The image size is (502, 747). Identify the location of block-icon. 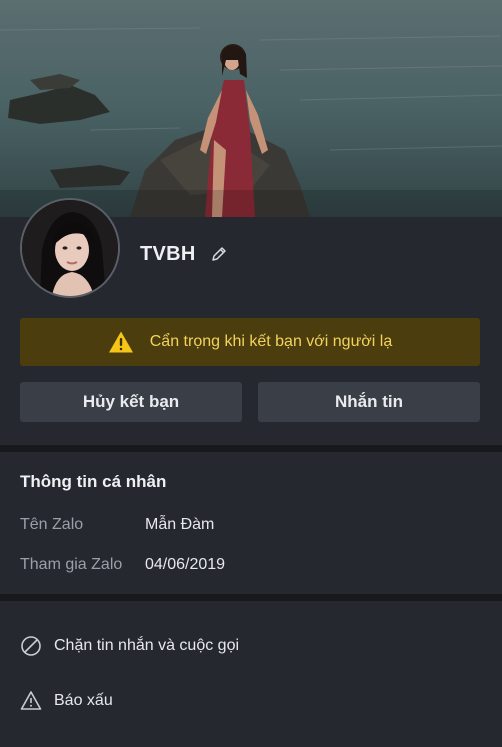
(31, 646).